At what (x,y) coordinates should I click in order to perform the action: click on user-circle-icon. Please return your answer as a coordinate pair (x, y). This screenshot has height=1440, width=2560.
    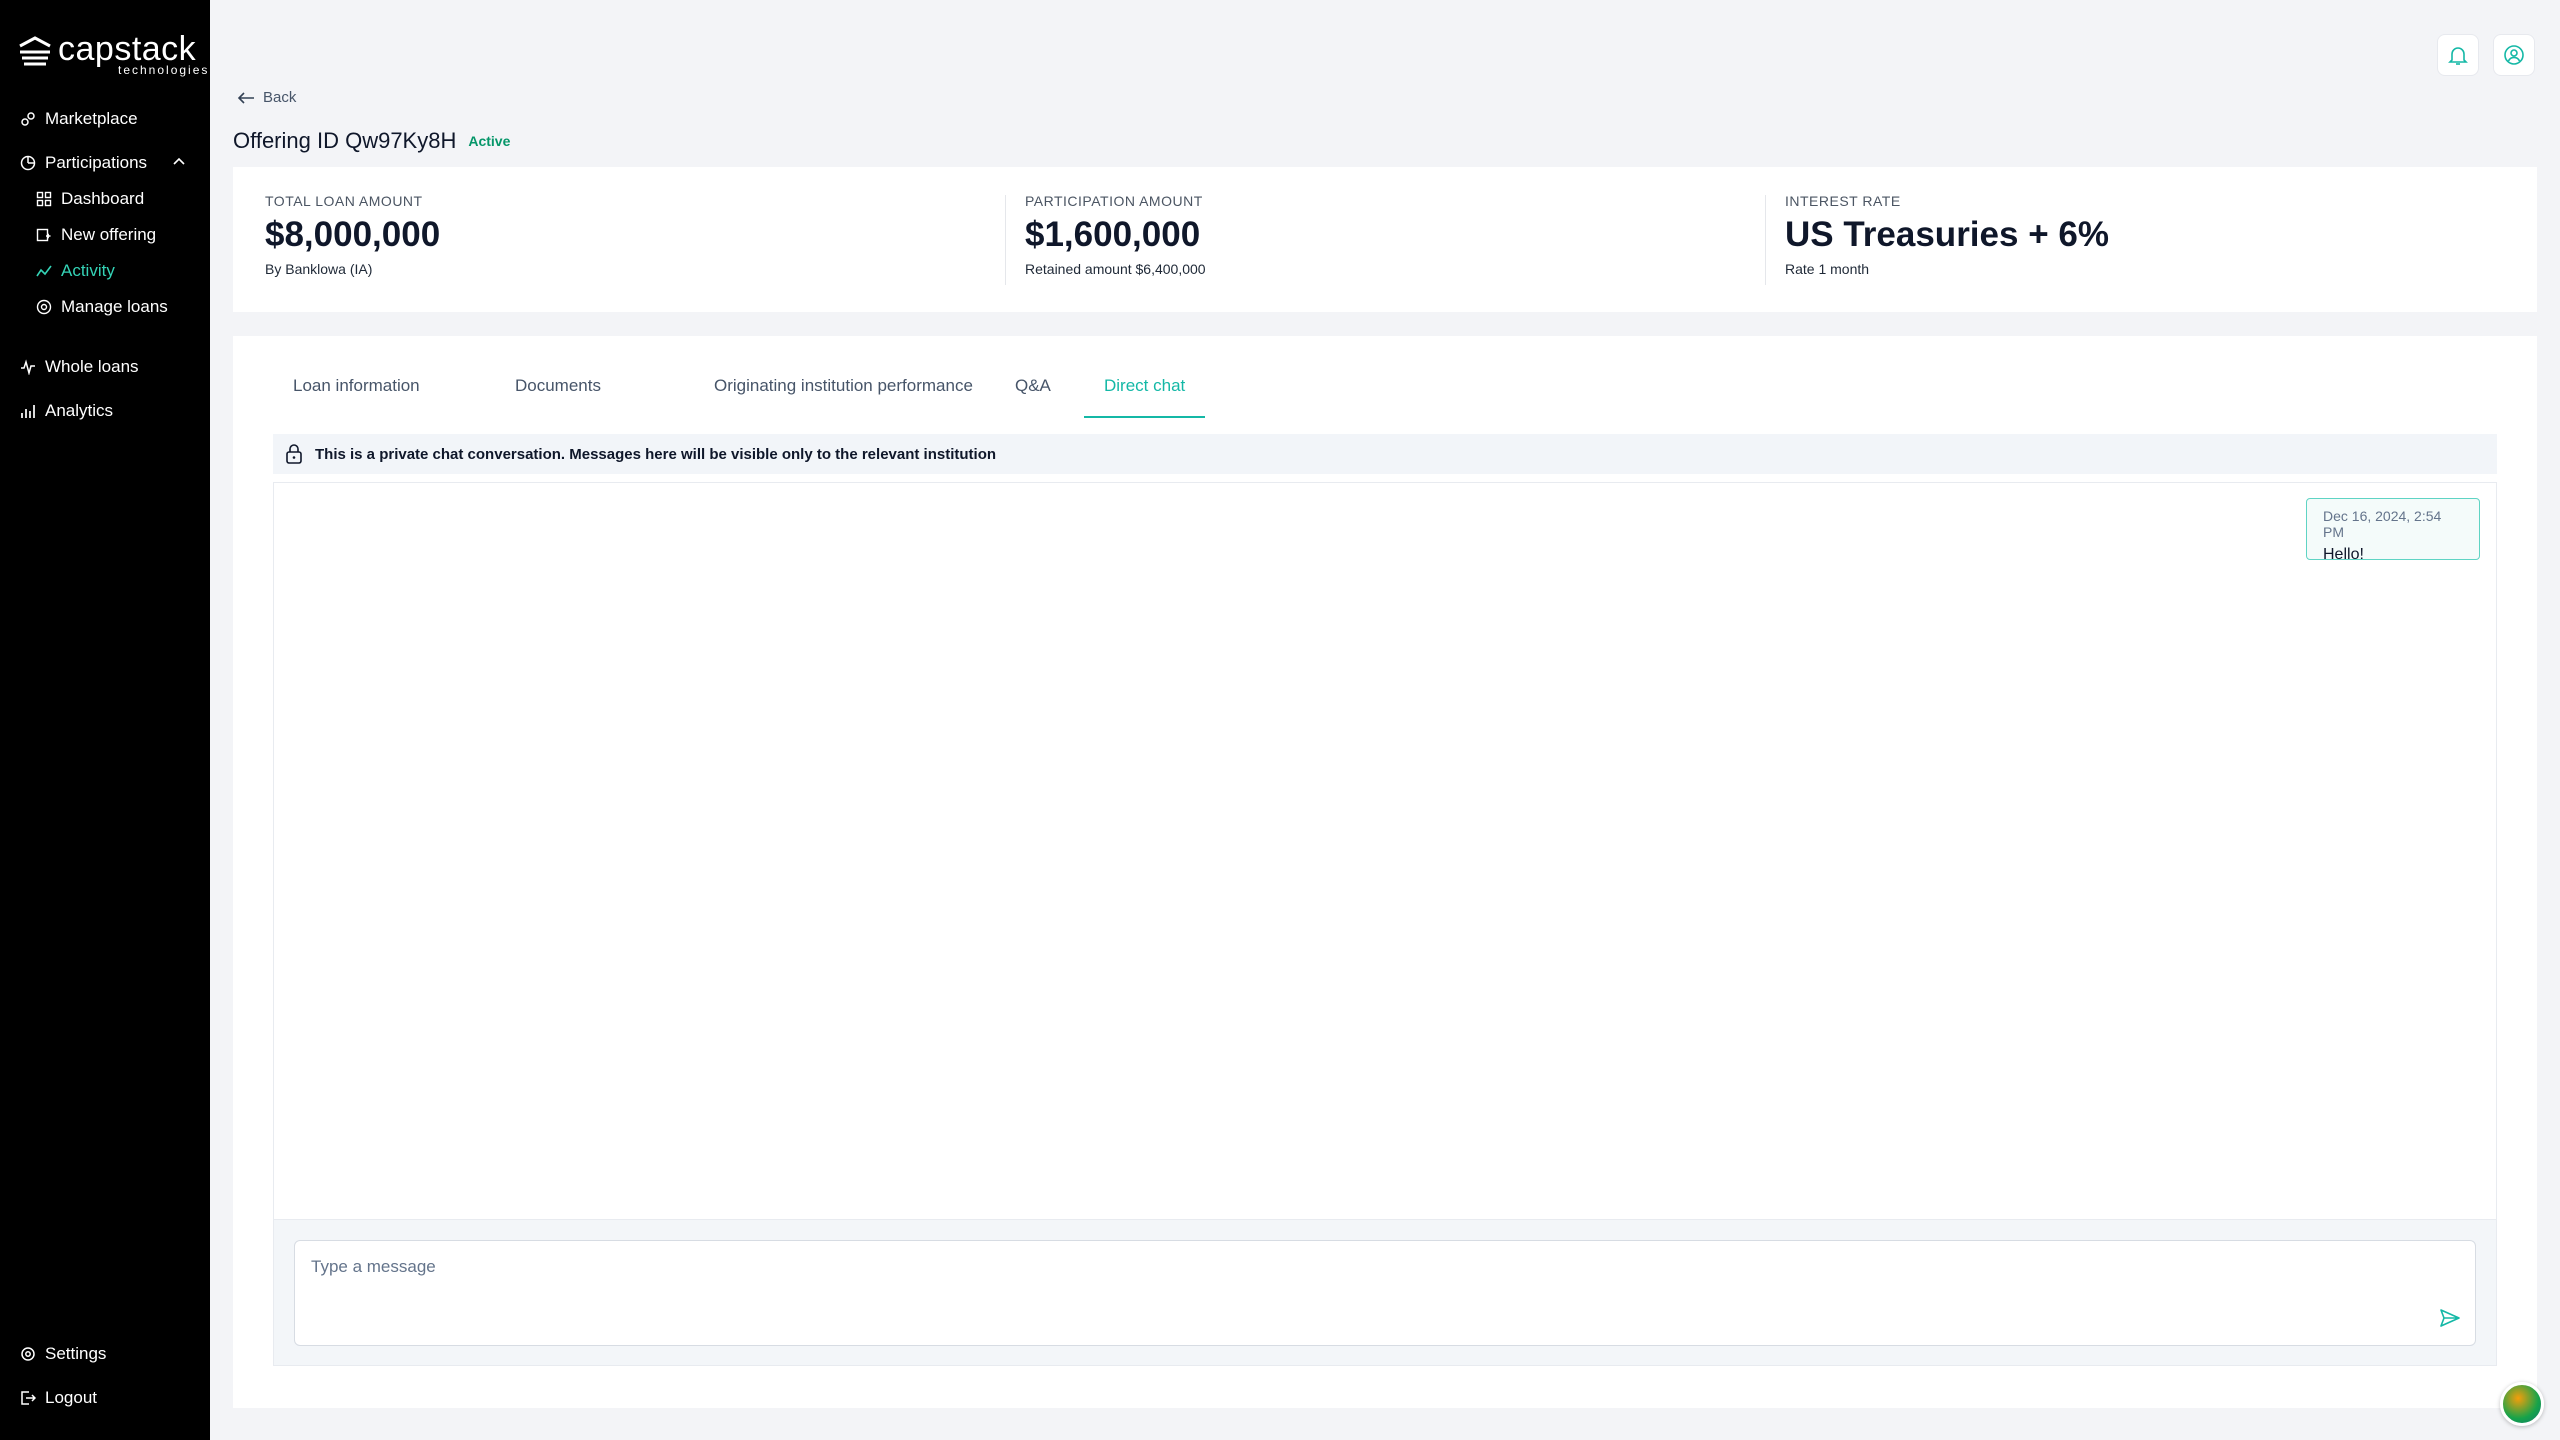
    Looking at the image, I should click on (2514, 55).